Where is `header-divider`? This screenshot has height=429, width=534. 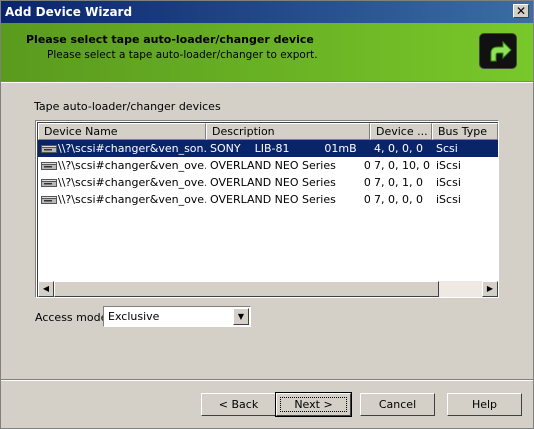
header-divider is located at coordinates (267, 82).